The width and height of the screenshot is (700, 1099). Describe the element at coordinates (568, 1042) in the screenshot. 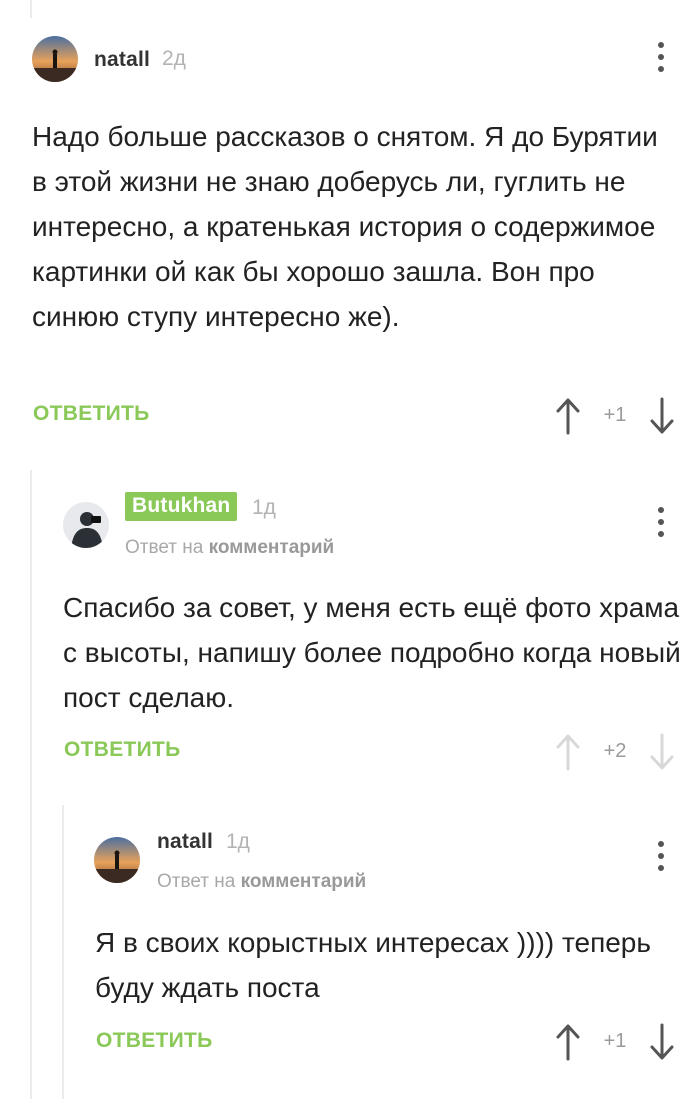

I see `upvote-arrow-icon` at that location.